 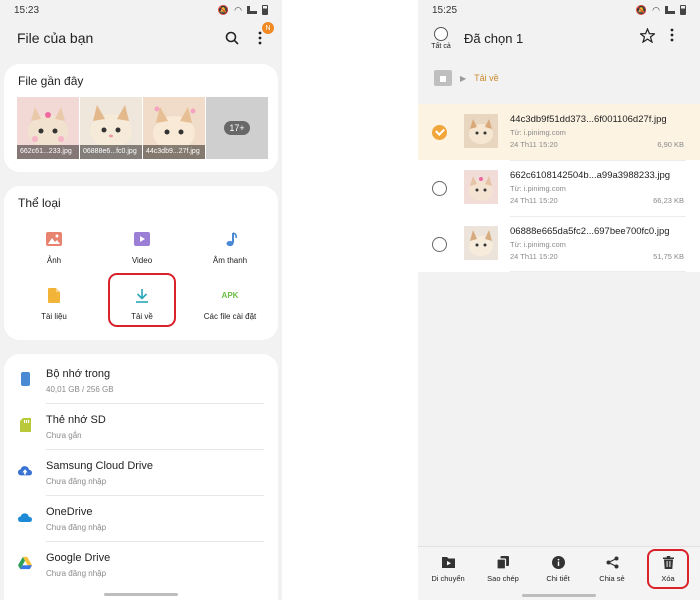 What do you see at coordinates (230, 304) in the screenshot?
I see `category-installation-files: APK Các file cài đặt` at bounding box center [230, 304].